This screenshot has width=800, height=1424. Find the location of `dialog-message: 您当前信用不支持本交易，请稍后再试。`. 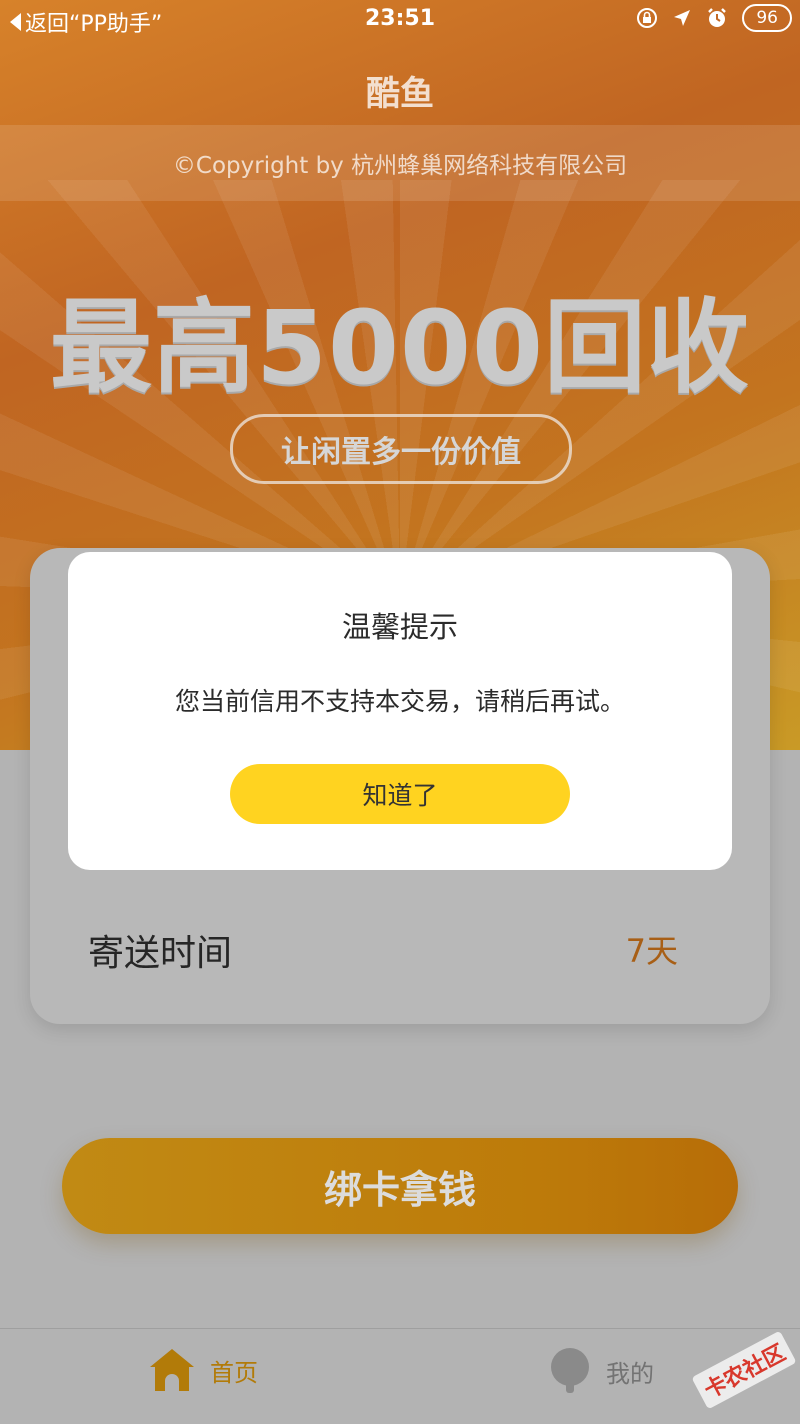

dialog-message: 您当前信用不支持本交易，请稍后再试。 is located at coordinates (399, 701).